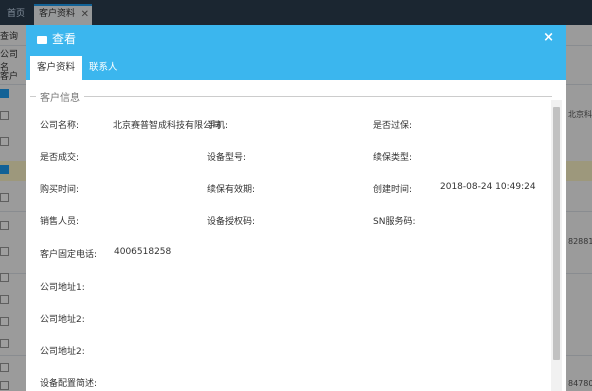 The height and width of the screenshot is (391, 592). Describe the element at coordinates (556, 233) in the screenshot. I see `scrollbar-thumb` at that location.